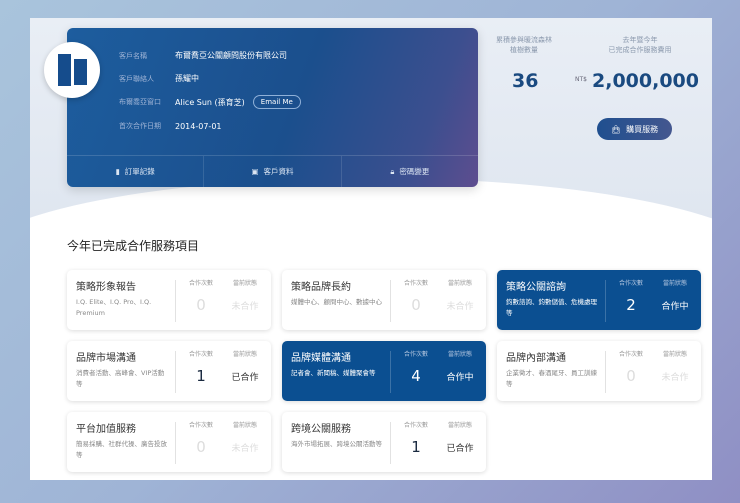 This screenshot has height=503, width=740. Describe the element at coordinates (140, 102) in the screenshot. I see `window-label: 布爾喬亞窗口` at that location.